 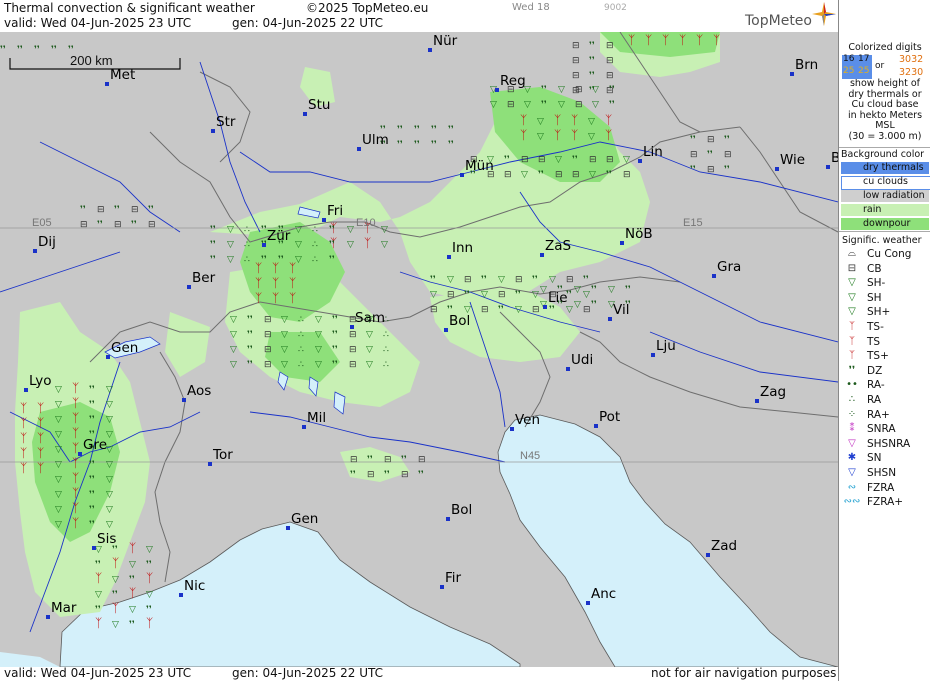 What do you see at coordinates (885, 125) in the screenshot?
I see `digits-desc-5: MSL` at bounding box center [885, 125].